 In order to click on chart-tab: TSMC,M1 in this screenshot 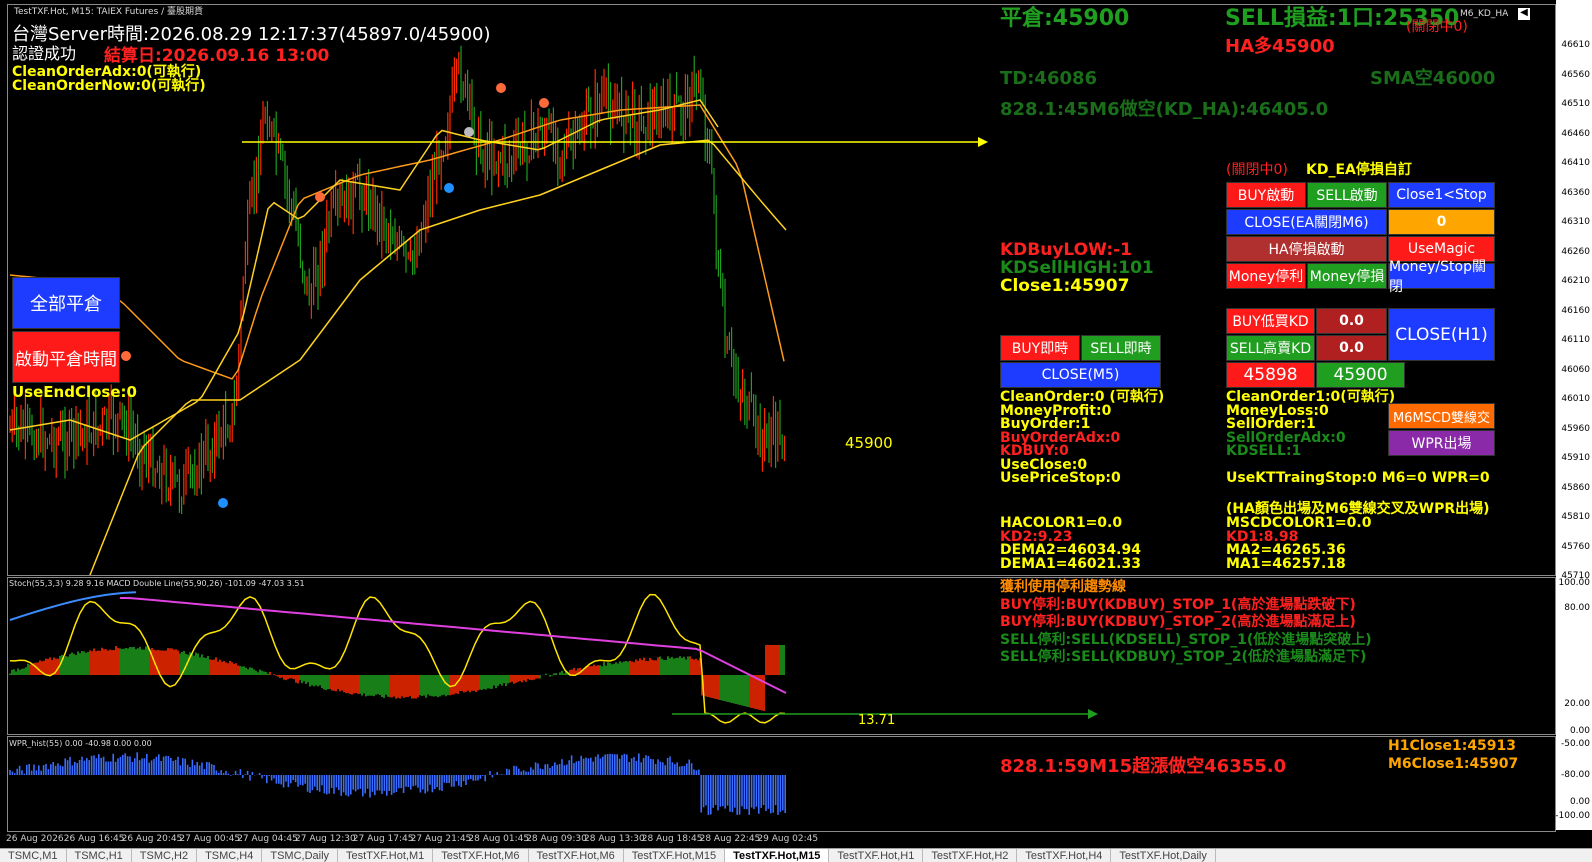, I will do `click(33, 855)`.